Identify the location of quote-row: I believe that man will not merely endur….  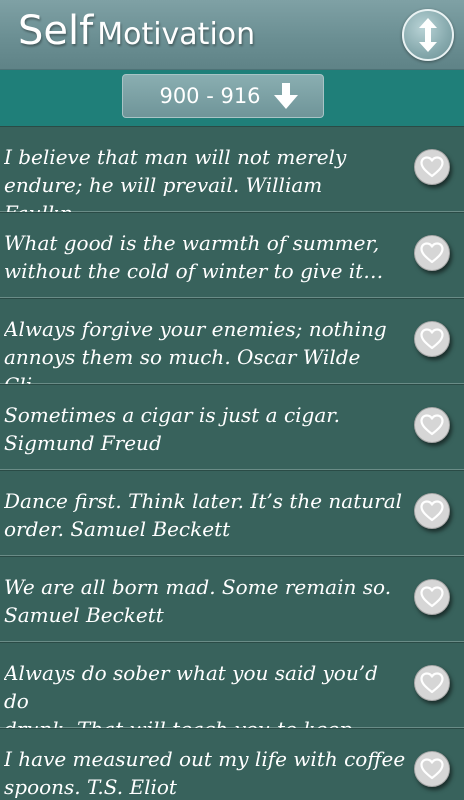
(232, 175).